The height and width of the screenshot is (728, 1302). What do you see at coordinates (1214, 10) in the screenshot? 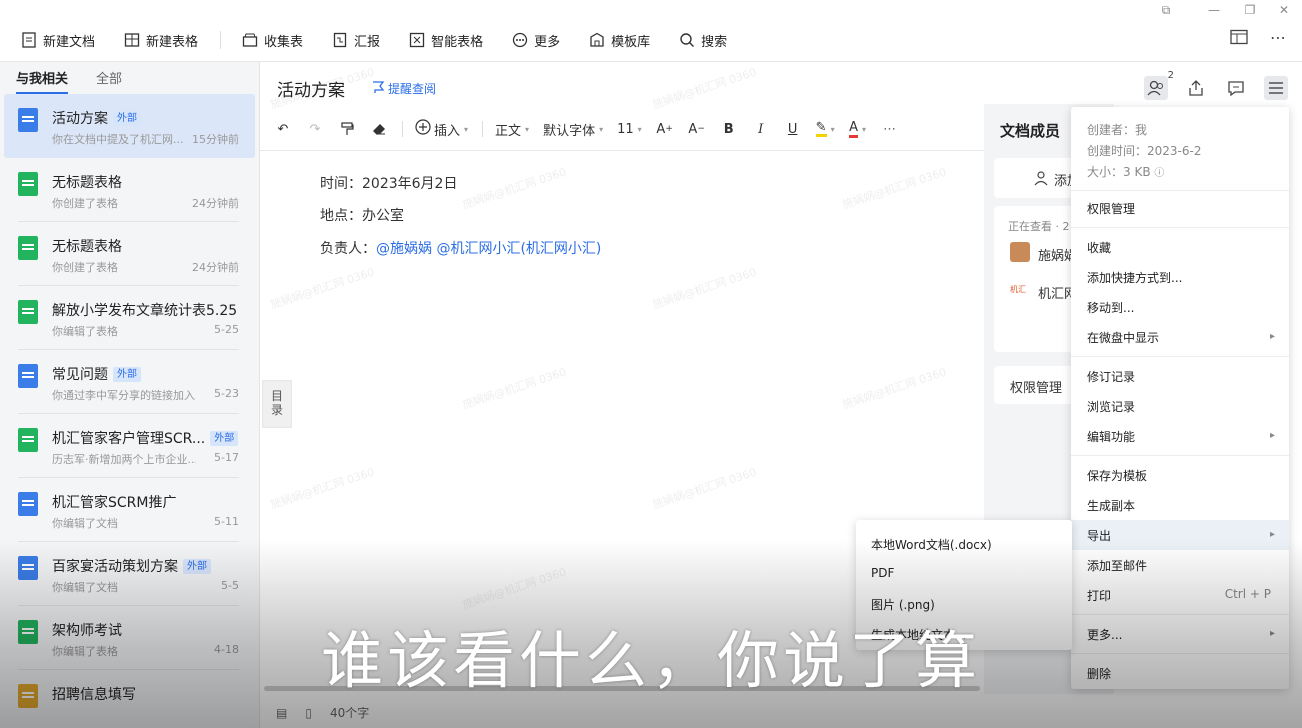
I see `minimize-icon: —` at bounding box center [1214, 10].